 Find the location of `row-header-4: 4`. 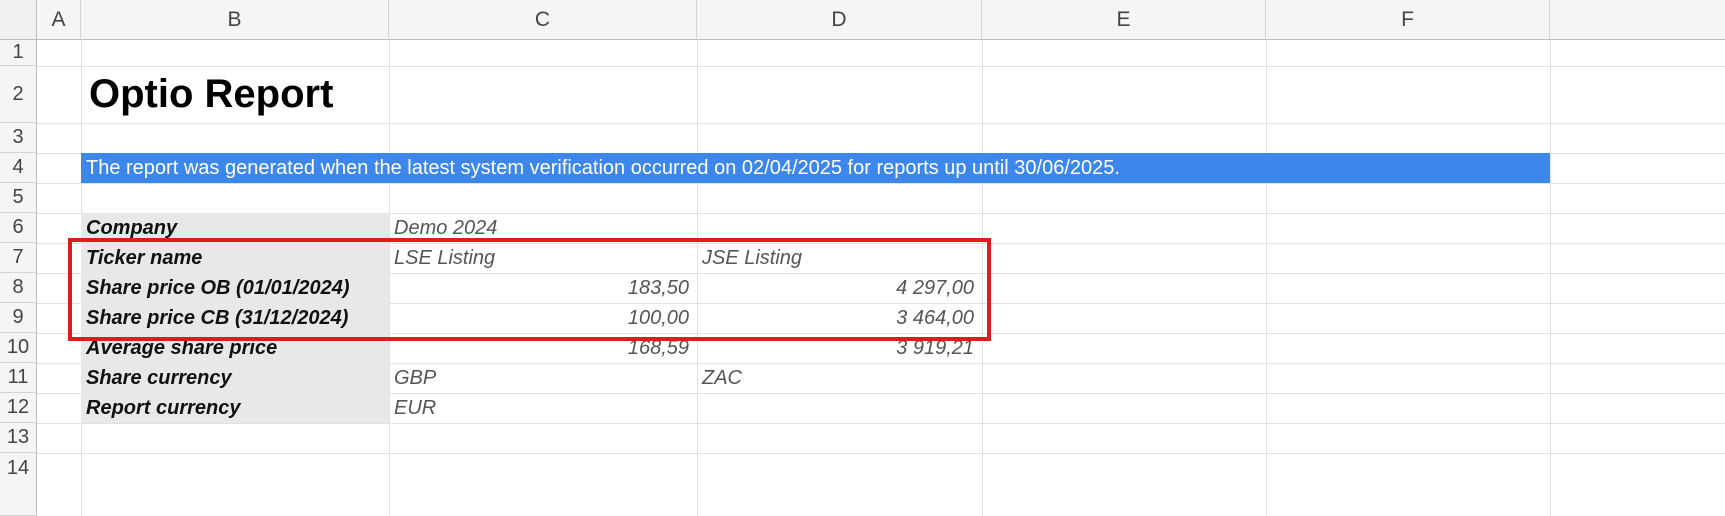

row-header-4: 4 is located at coordinates (18, 168).